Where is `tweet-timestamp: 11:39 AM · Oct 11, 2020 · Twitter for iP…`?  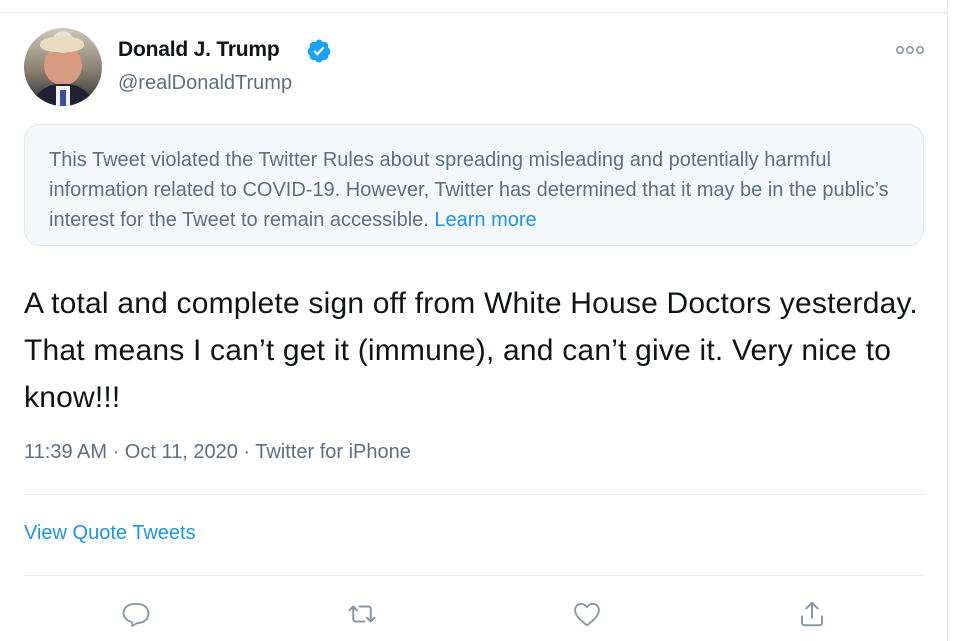 tweet-timestamp: 11:39 AM · Oct 11, 2020 · Twitter for iP… is located at coordinates (217, 452).